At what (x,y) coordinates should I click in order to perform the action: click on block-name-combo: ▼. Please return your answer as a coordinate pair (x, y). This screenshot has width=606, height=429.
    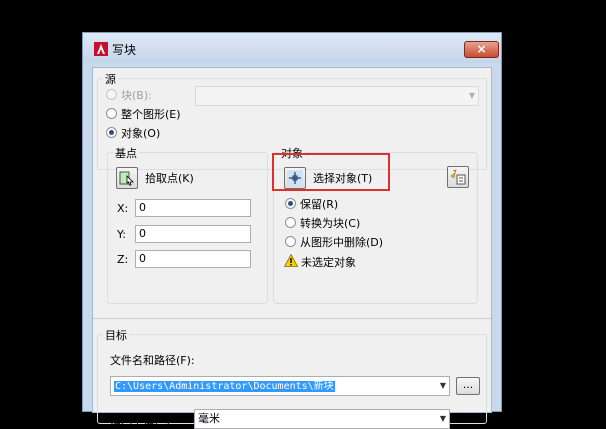
    Looking at the image, I should click on (337, 96).